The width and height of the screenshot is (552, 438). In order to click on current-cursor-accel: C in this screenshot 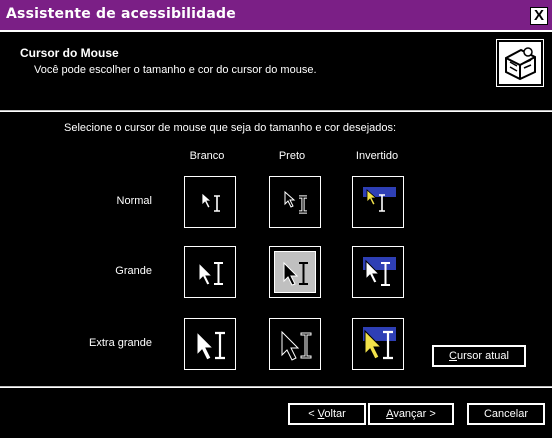, I will do `click(453, 356)`.